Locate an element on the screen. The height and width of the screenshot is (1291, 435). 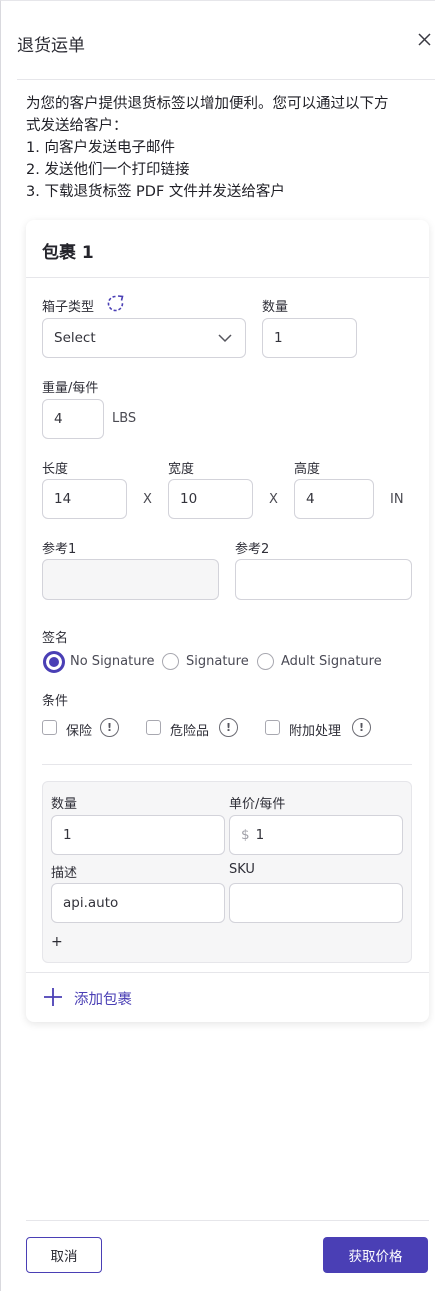
intro-line: 3. 下载退货标签 PDF 文件并发送给客户 is located at coordinates (155, 192).